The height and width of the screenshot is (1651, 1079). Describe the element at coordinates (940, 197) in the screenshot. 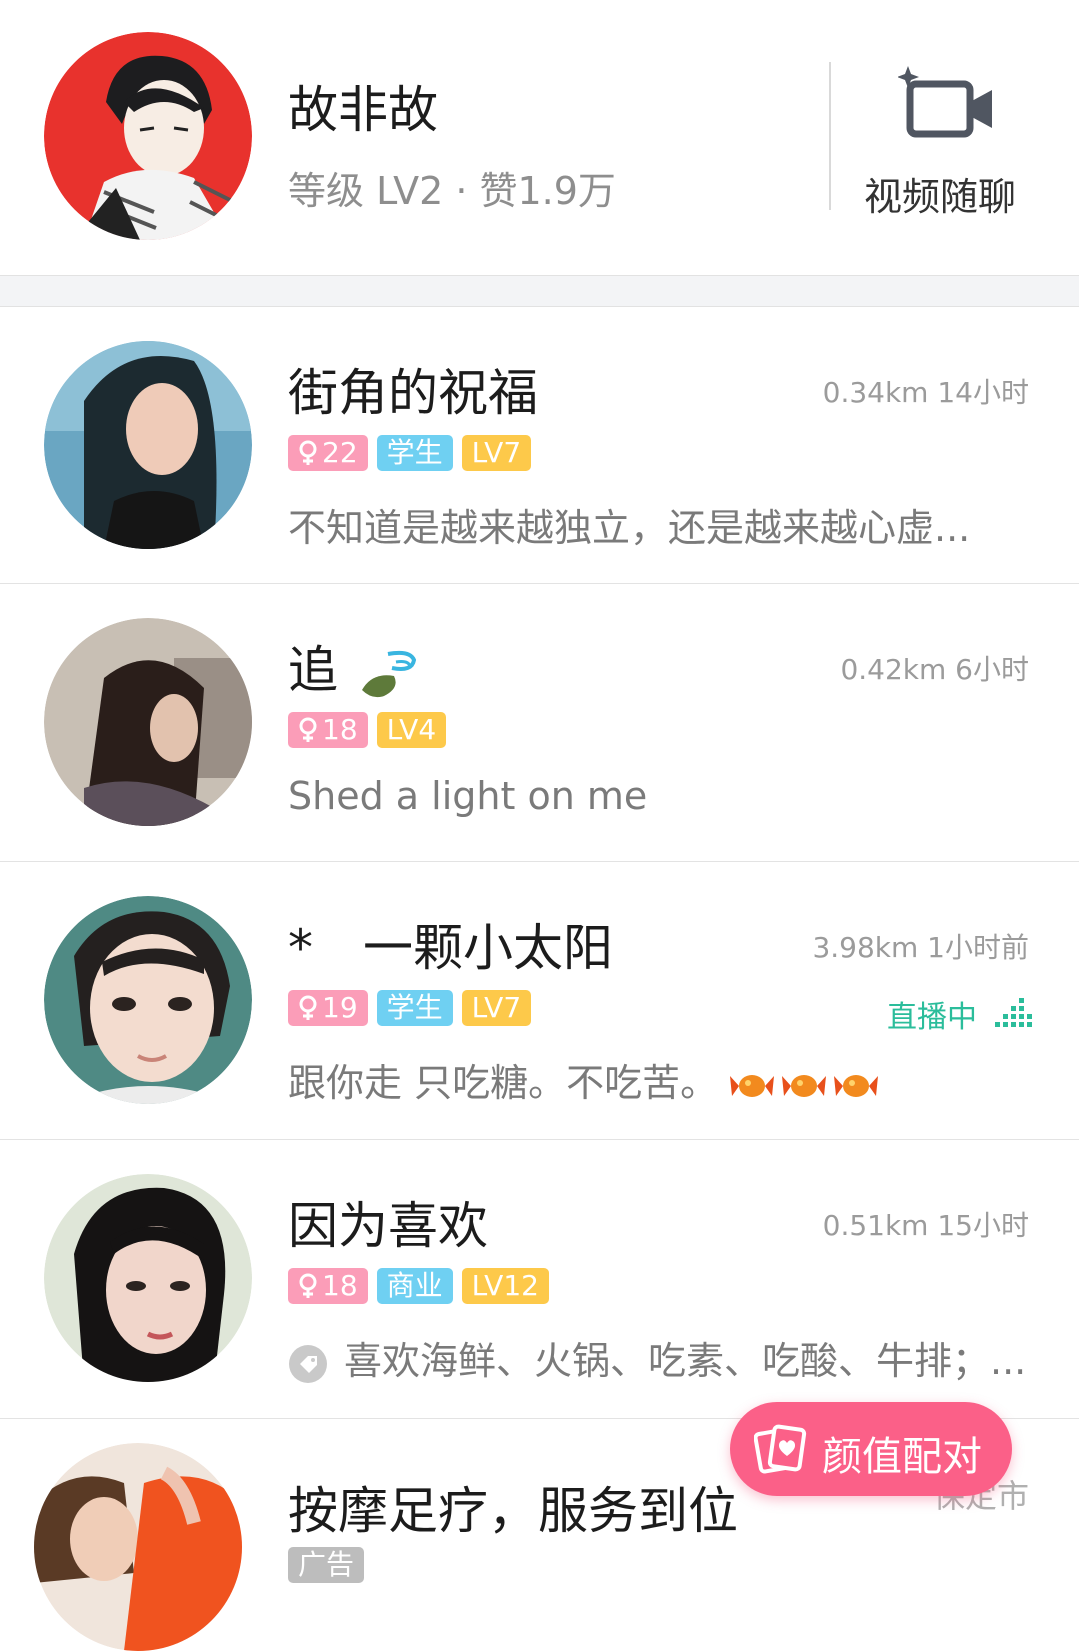

I see `video-chat-label: 视频随聊` at that location.